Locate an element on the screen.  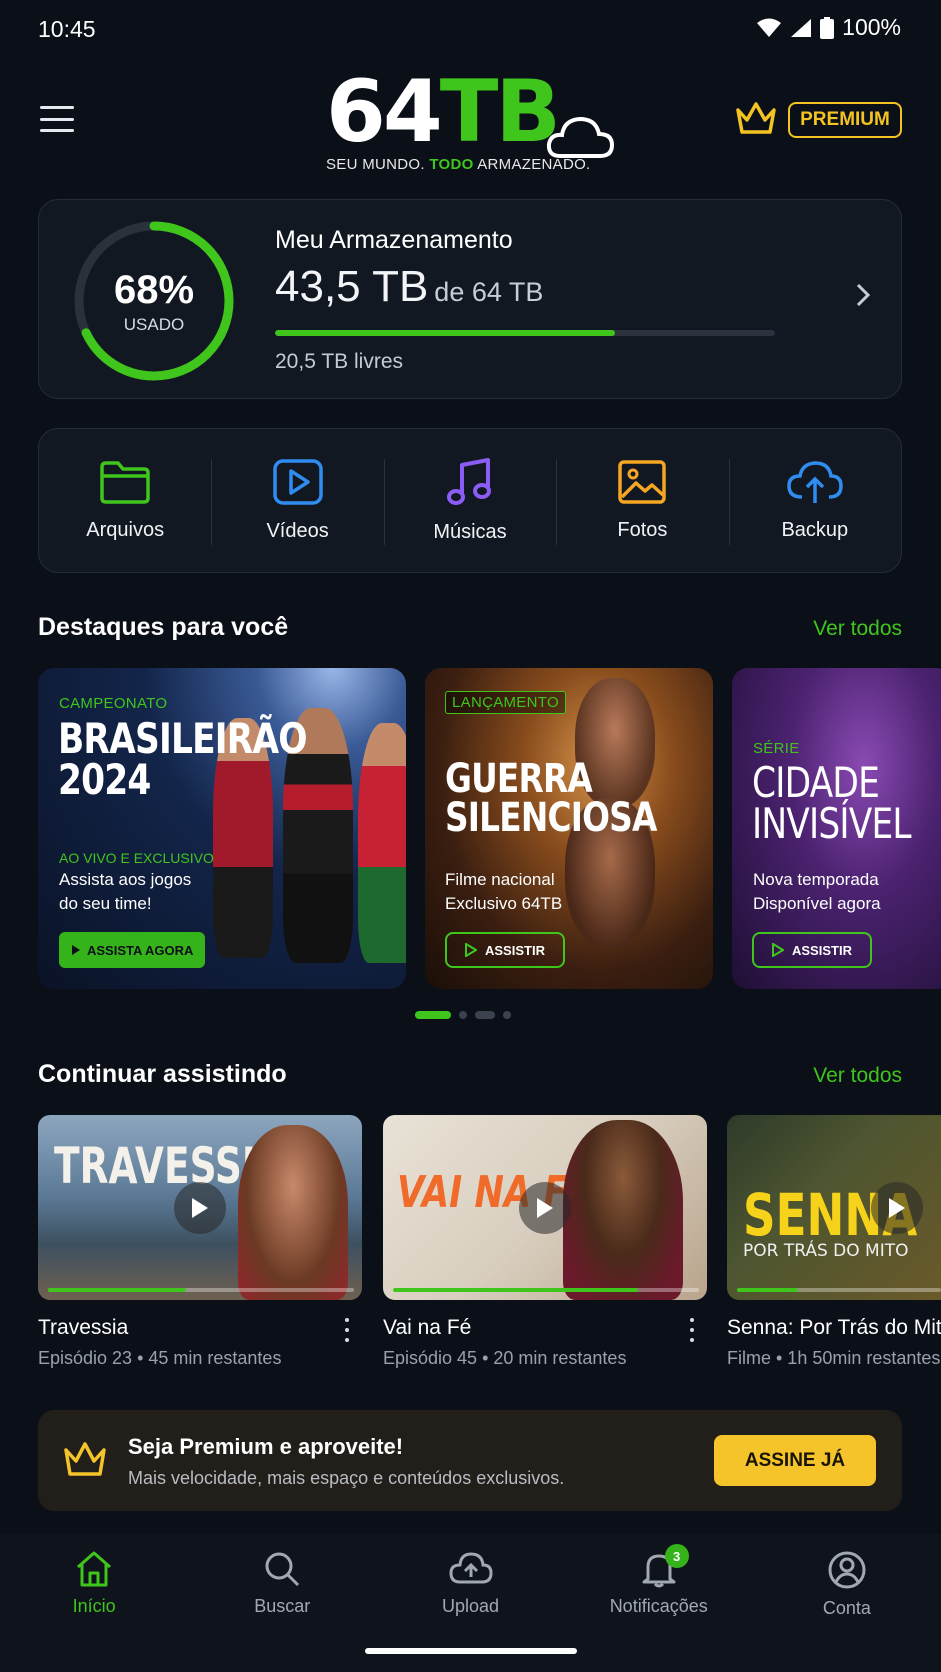
thumbnail: TRAVESSIA is located at coordinates (200, 1207).